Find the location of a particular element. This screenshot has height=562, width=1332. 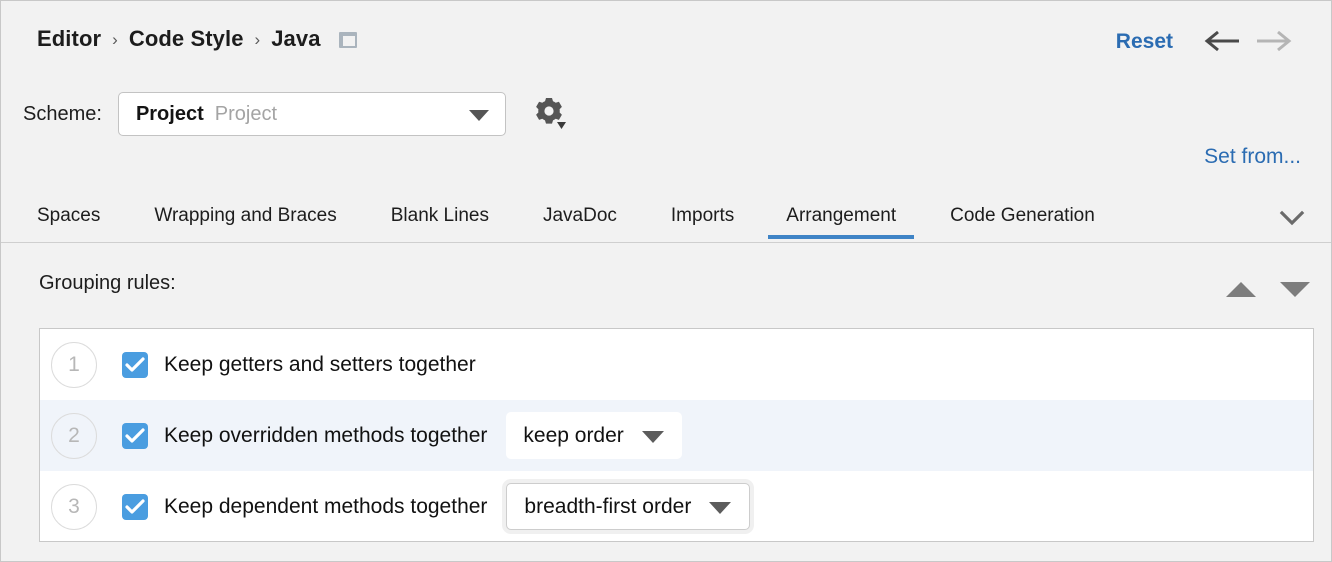

rule-order-badge: 2 is located at coordinates (74, 435).